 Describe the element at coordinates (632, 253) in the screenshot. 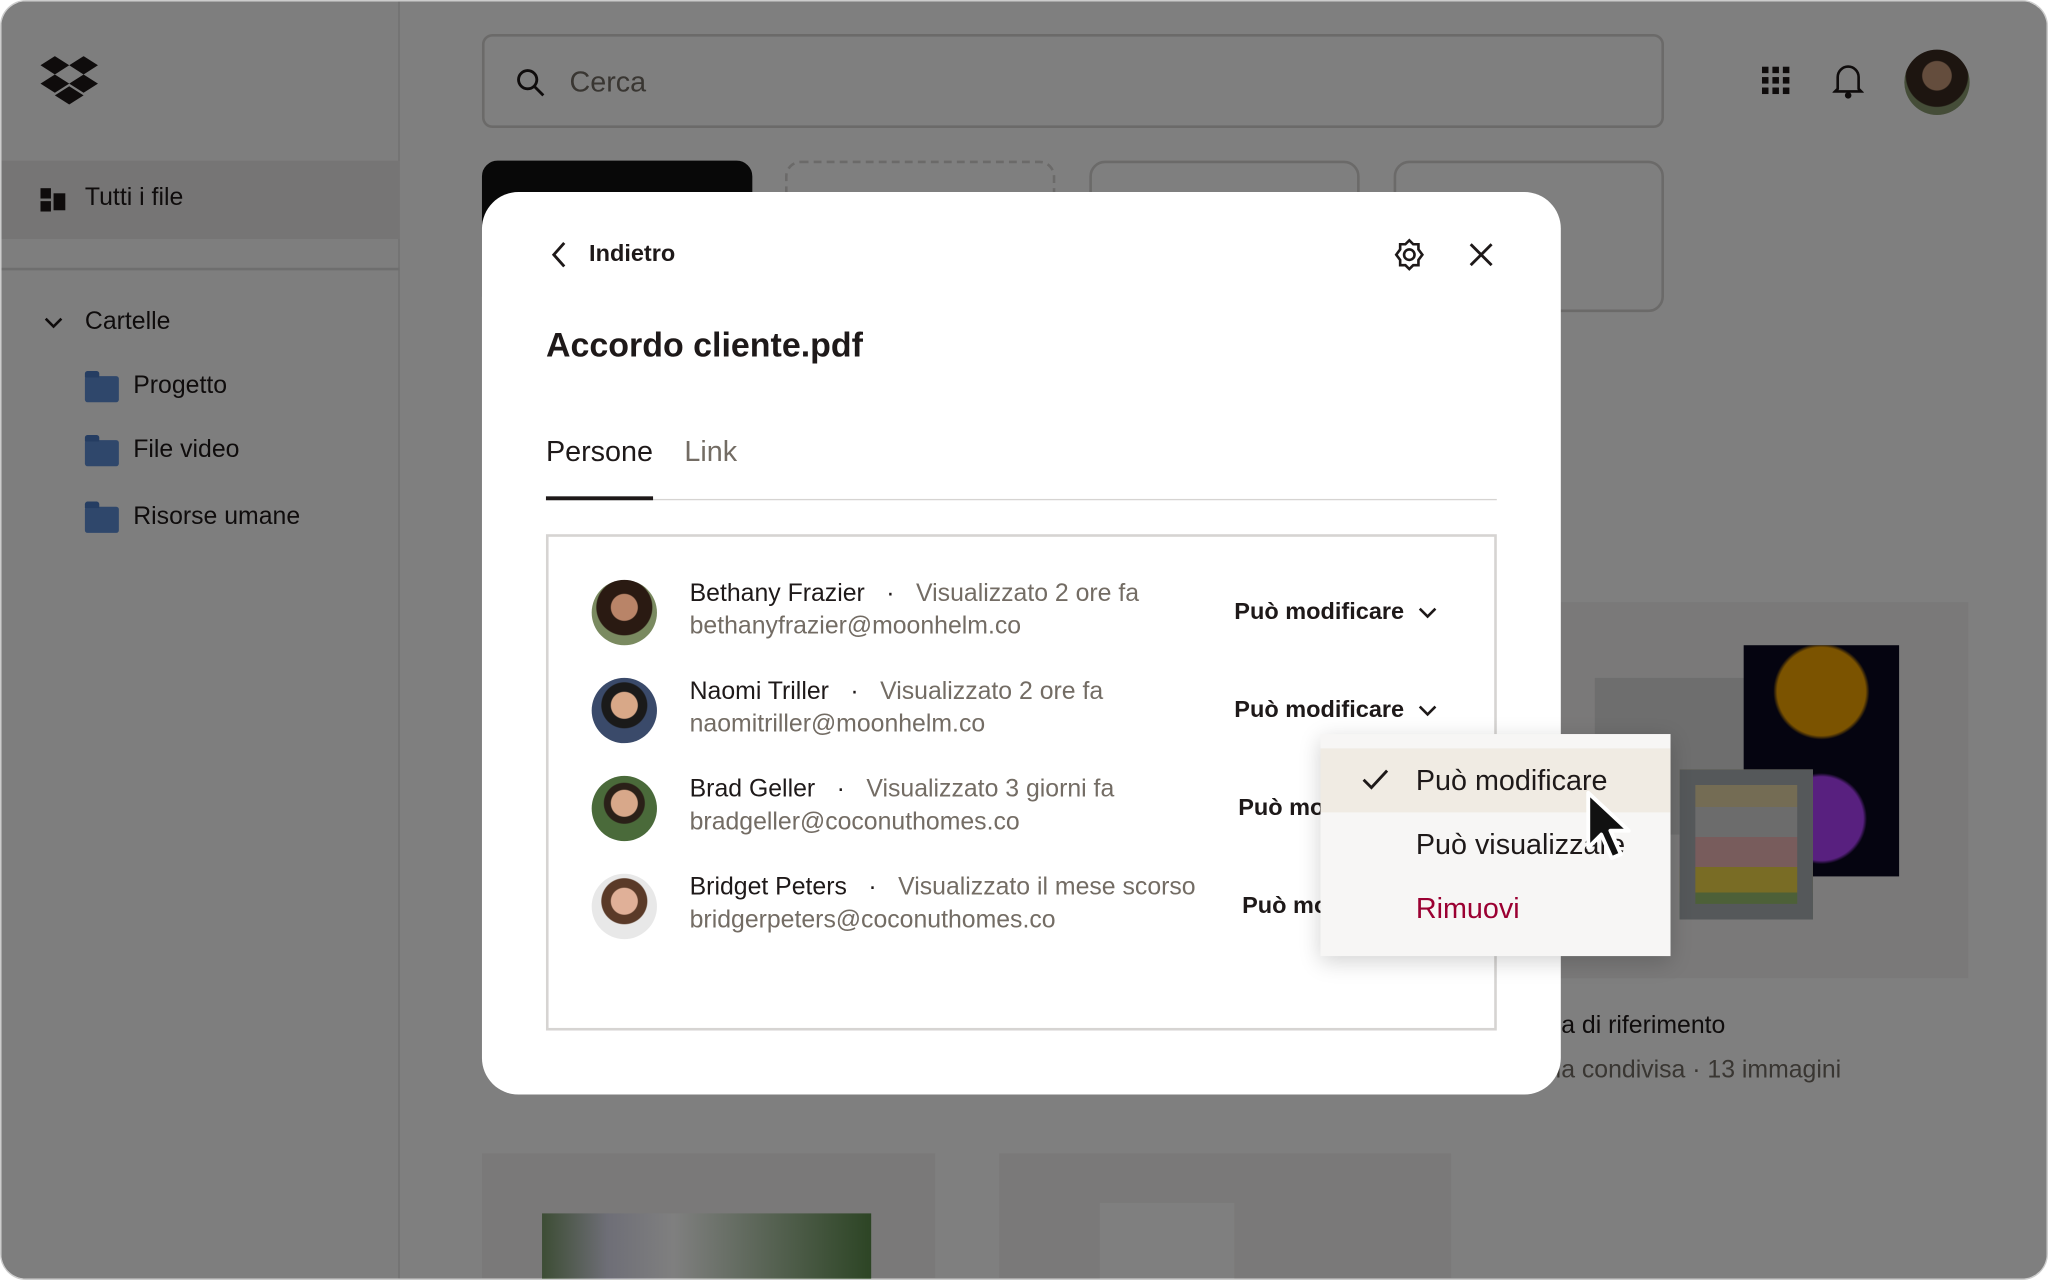

I see `back-button: Indietro` at that location.